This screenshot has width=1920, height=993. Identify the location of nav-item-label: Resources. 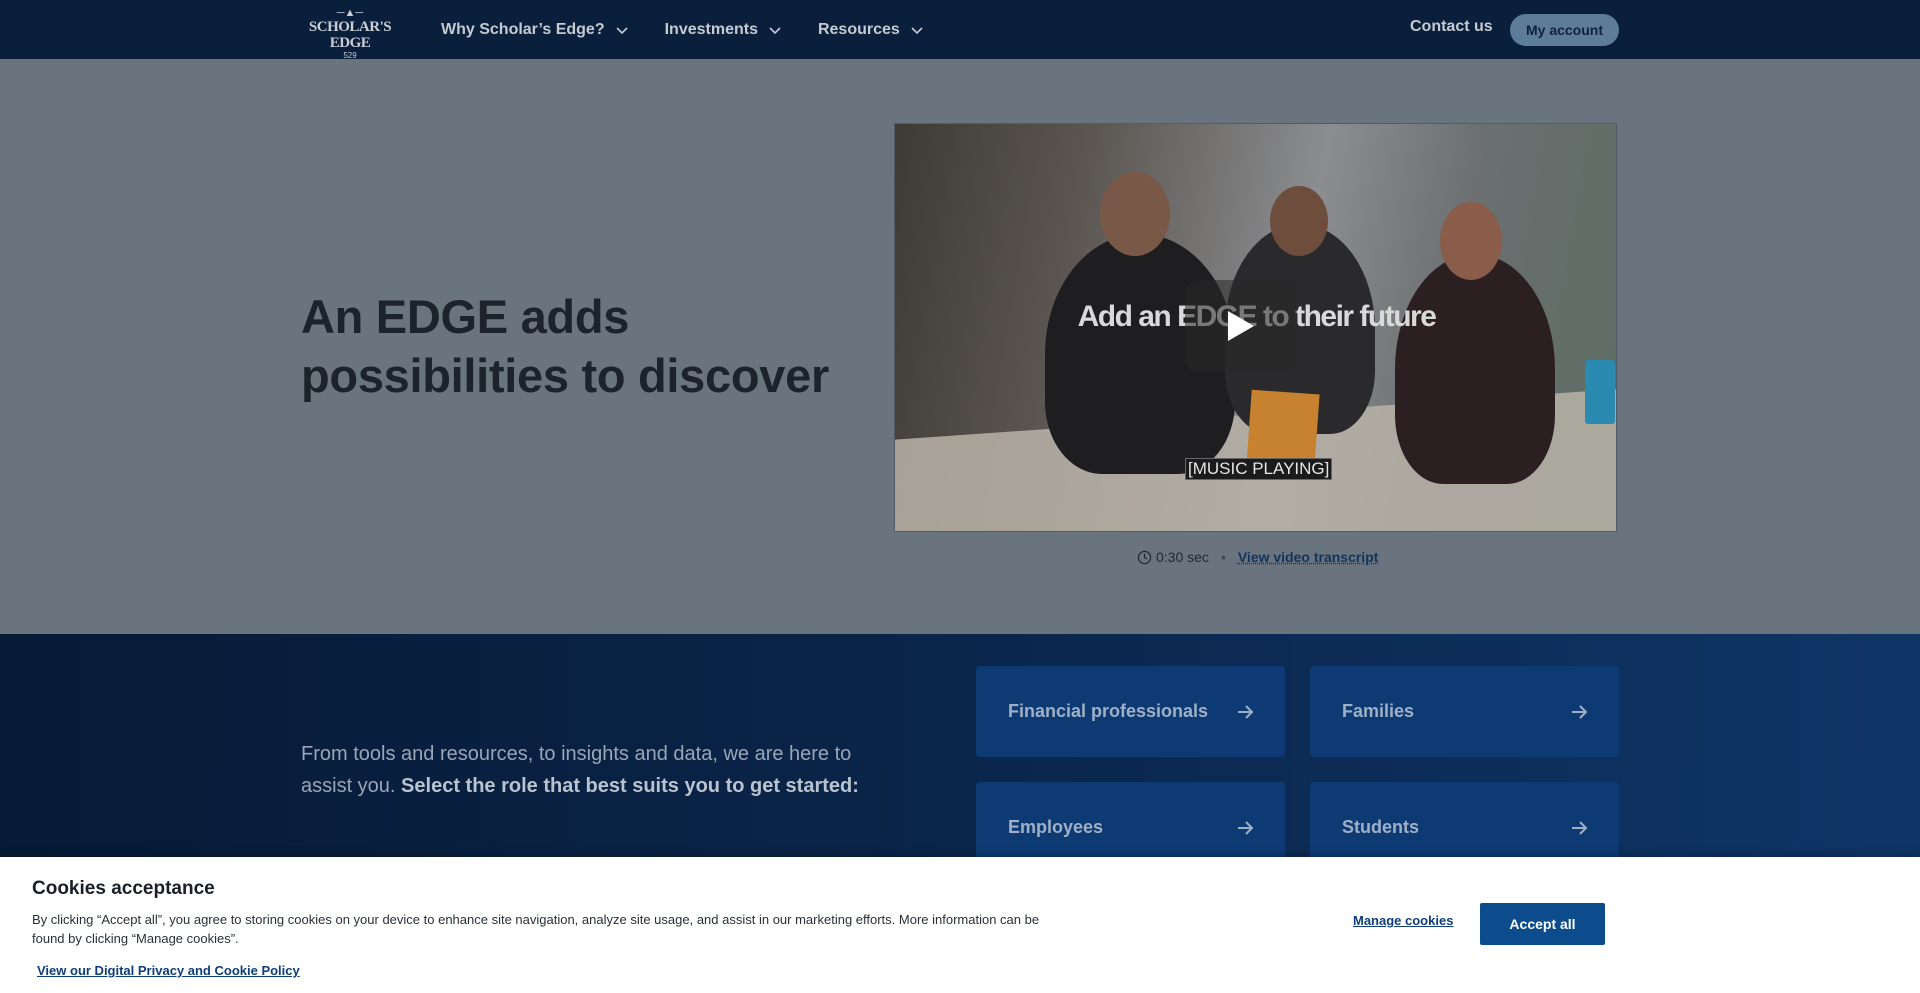
(858, 29).